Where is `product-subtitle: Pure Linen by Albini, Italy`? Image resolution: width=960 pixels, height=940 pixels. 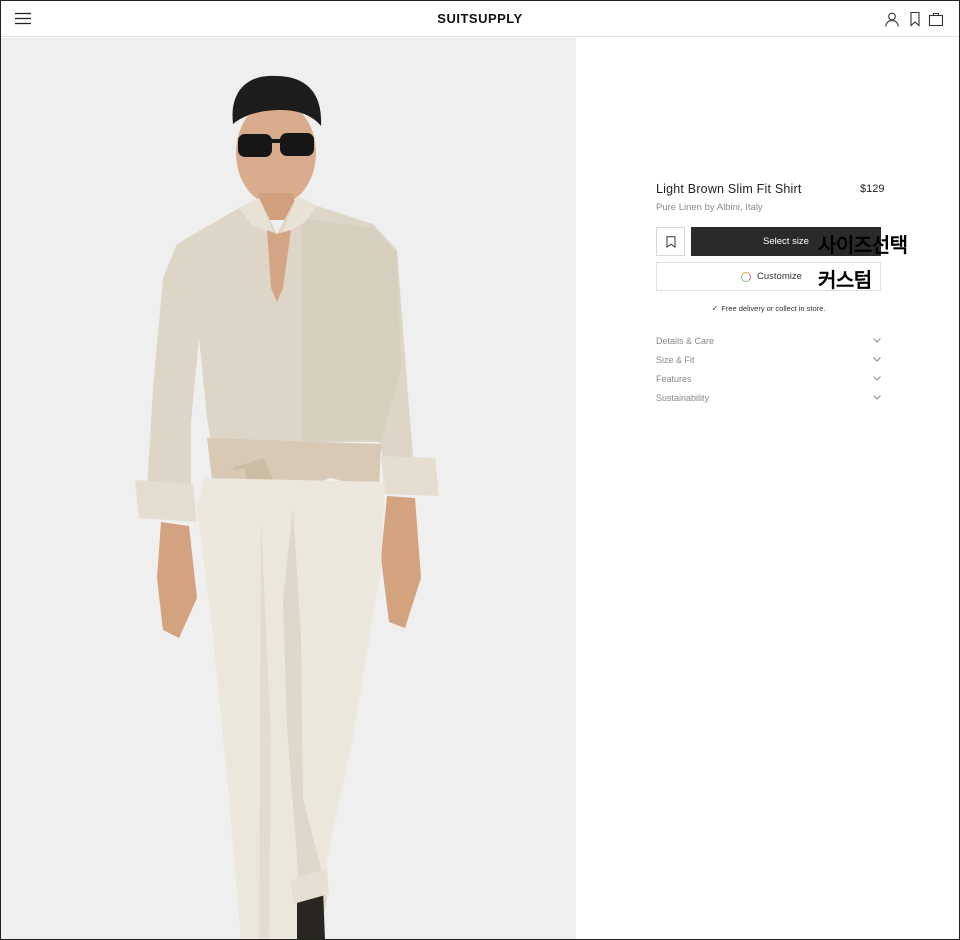 product-subtitle: Pure Linen by Albini, Italy is located at coordinates (709, 207).